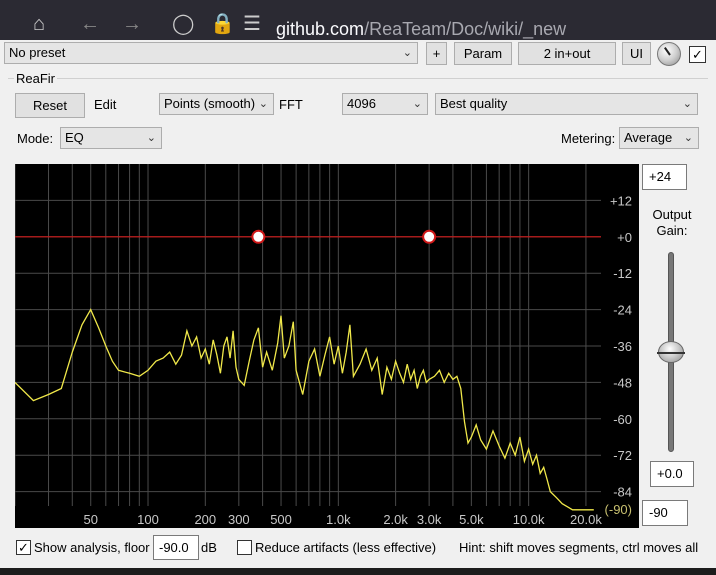 The height and width of the screenshot is (575, 716). Describe the element at coordinates (429, 519) in the screenshot. I see `x-tick-label: 3.0k` at that location.